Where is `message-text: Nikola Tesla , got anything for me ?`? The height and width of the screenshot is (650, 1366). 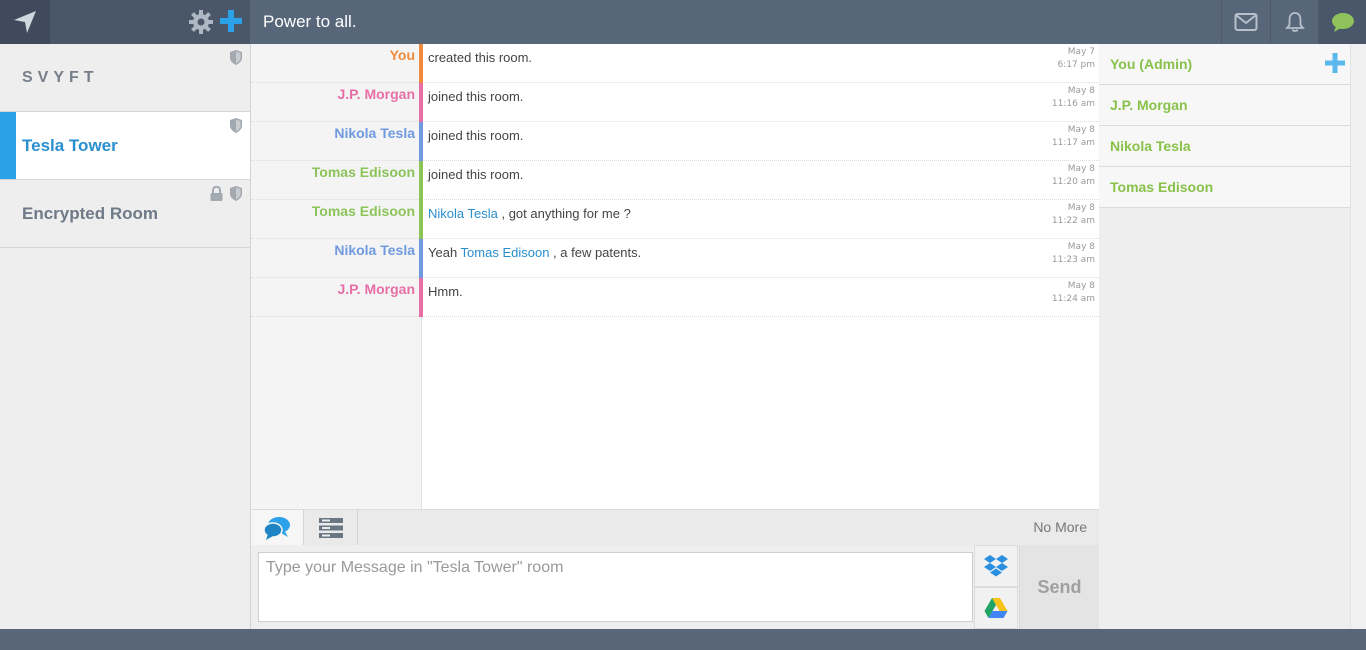 message-text: Nikola Tesla , got anything for me ? is located at coordinates (529, 213).